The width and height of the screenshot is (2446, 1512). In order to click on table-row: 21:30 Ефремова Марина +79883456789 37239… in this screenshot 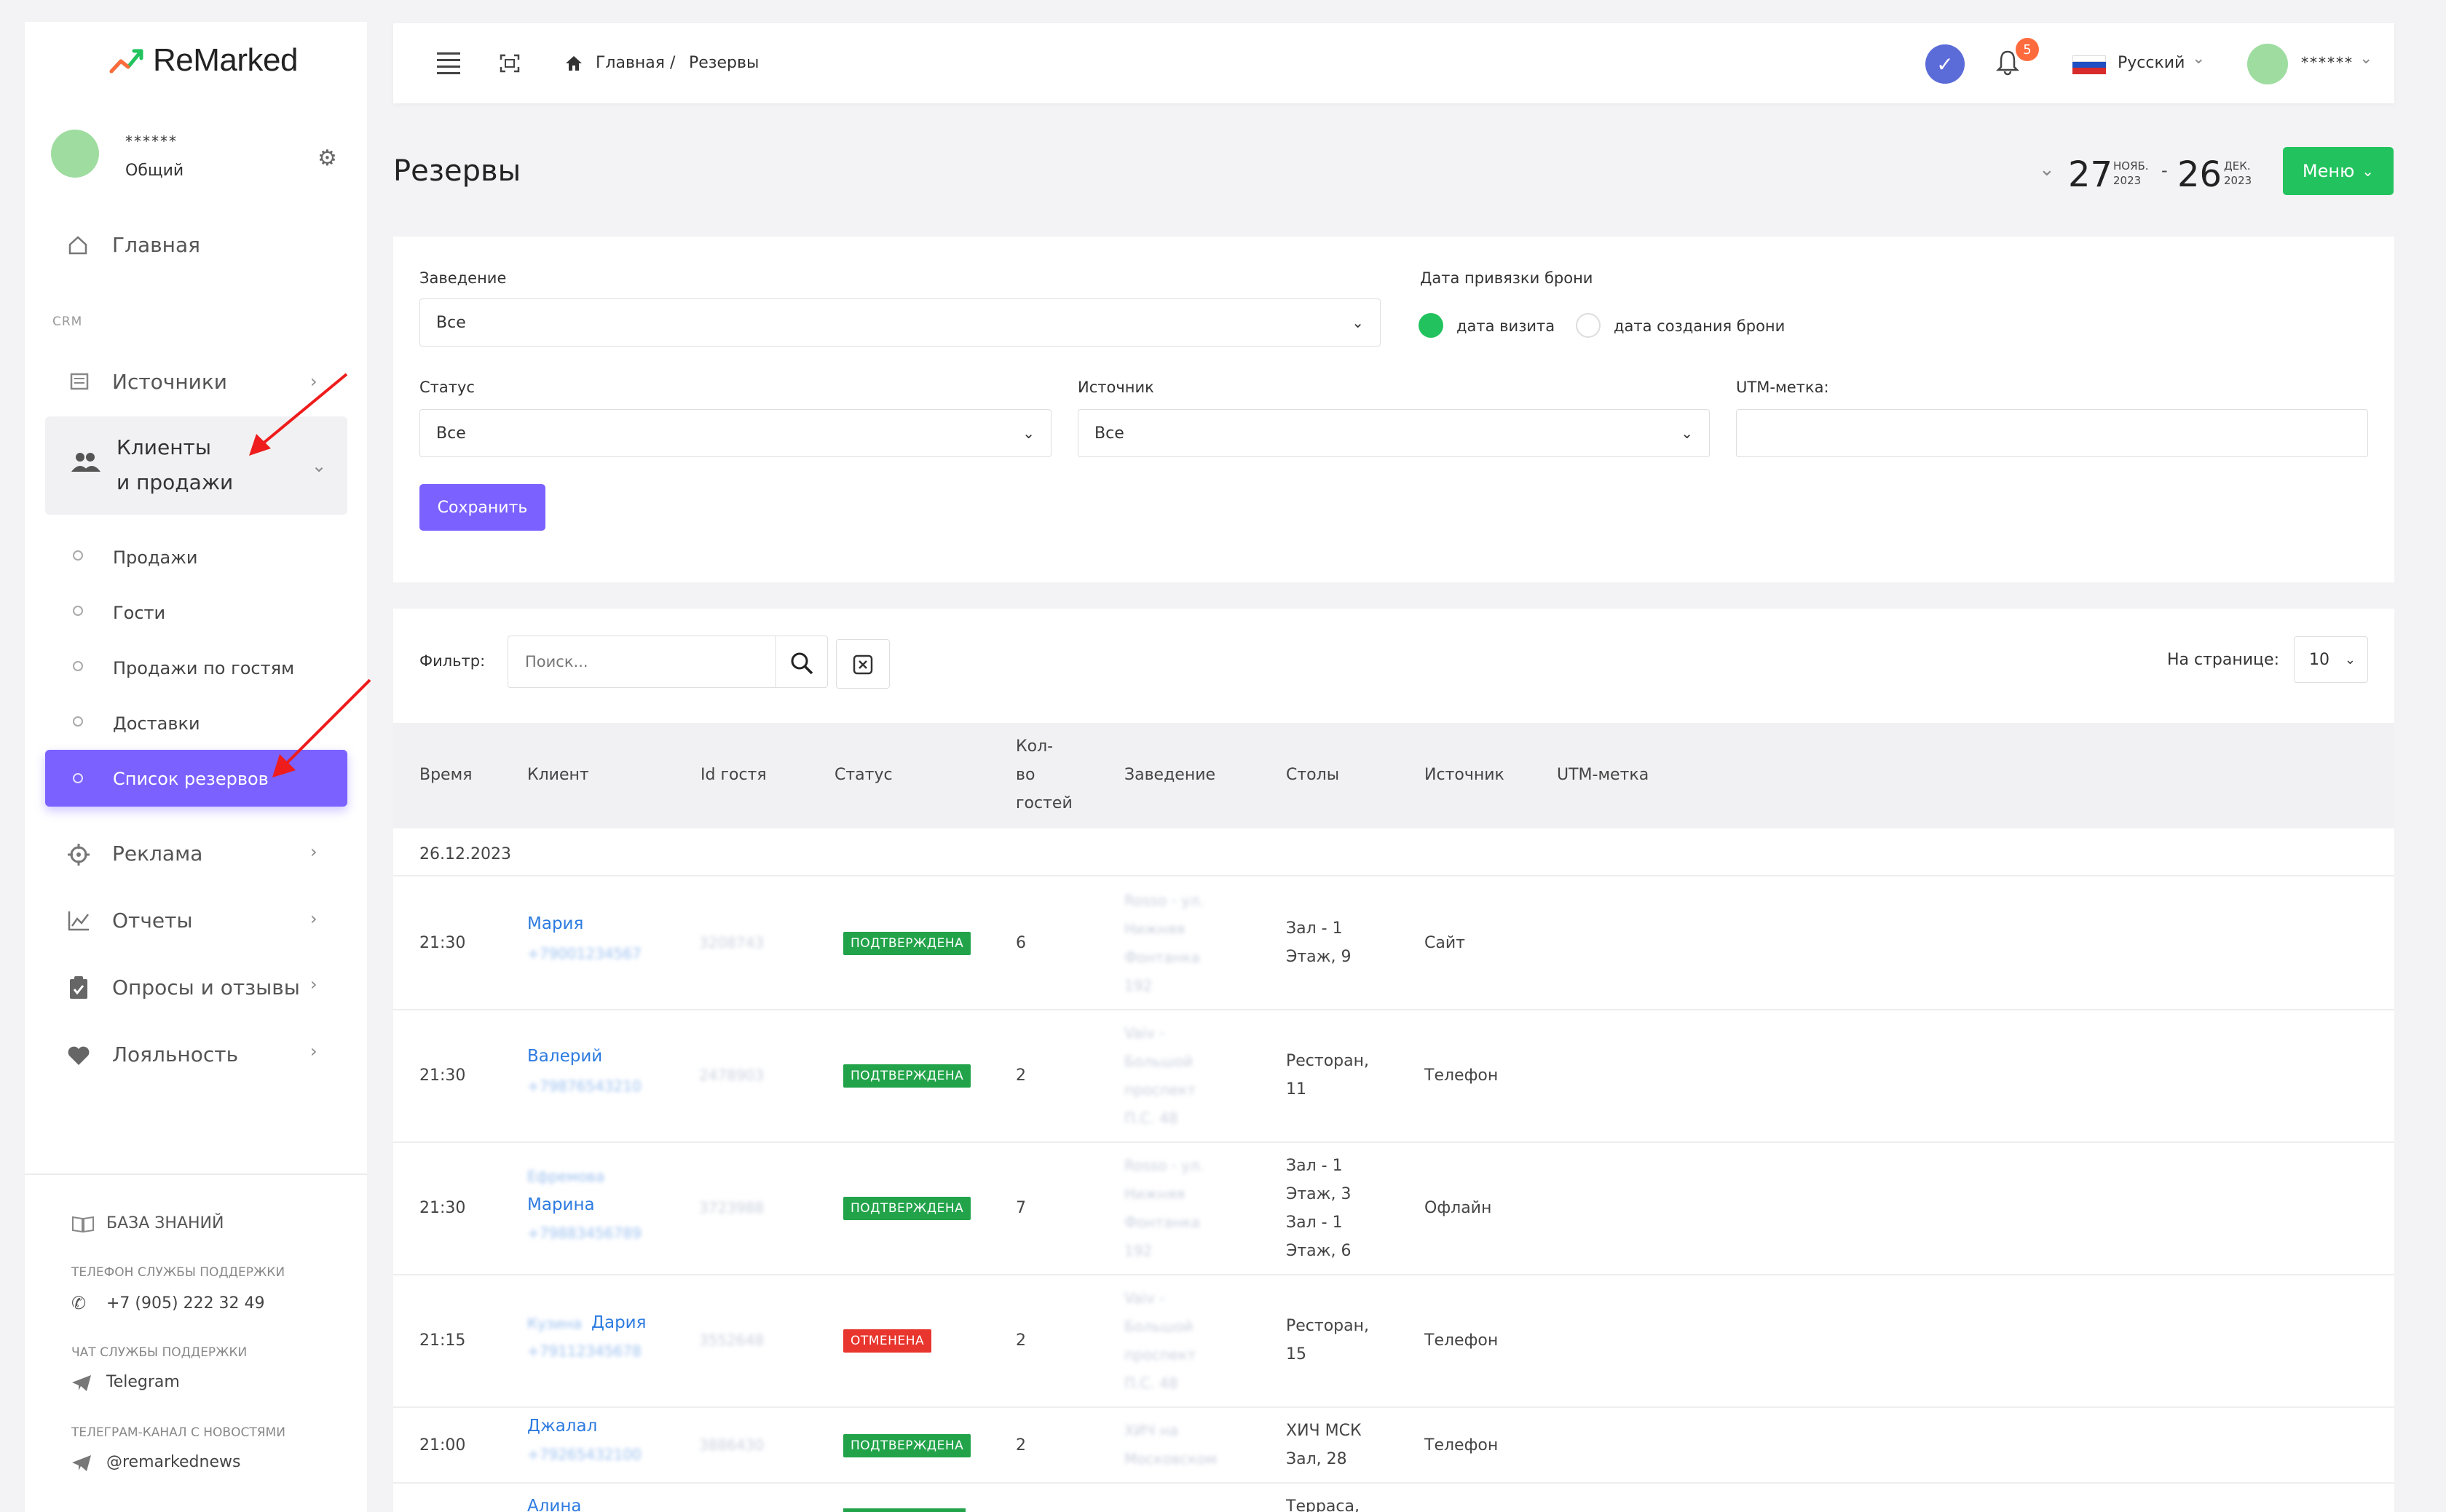, I will do `click(1393, 1208)`.